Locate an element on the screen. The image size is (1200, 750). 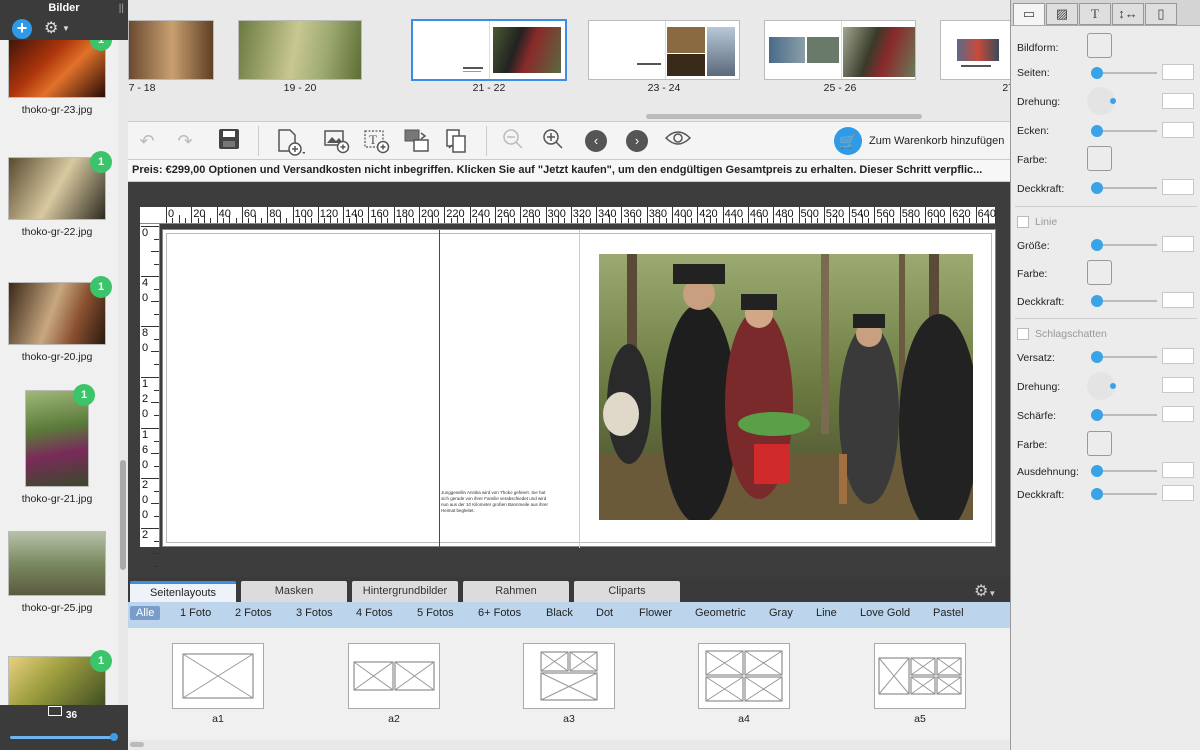
groesse-input is located at coordinates (1178, 244).